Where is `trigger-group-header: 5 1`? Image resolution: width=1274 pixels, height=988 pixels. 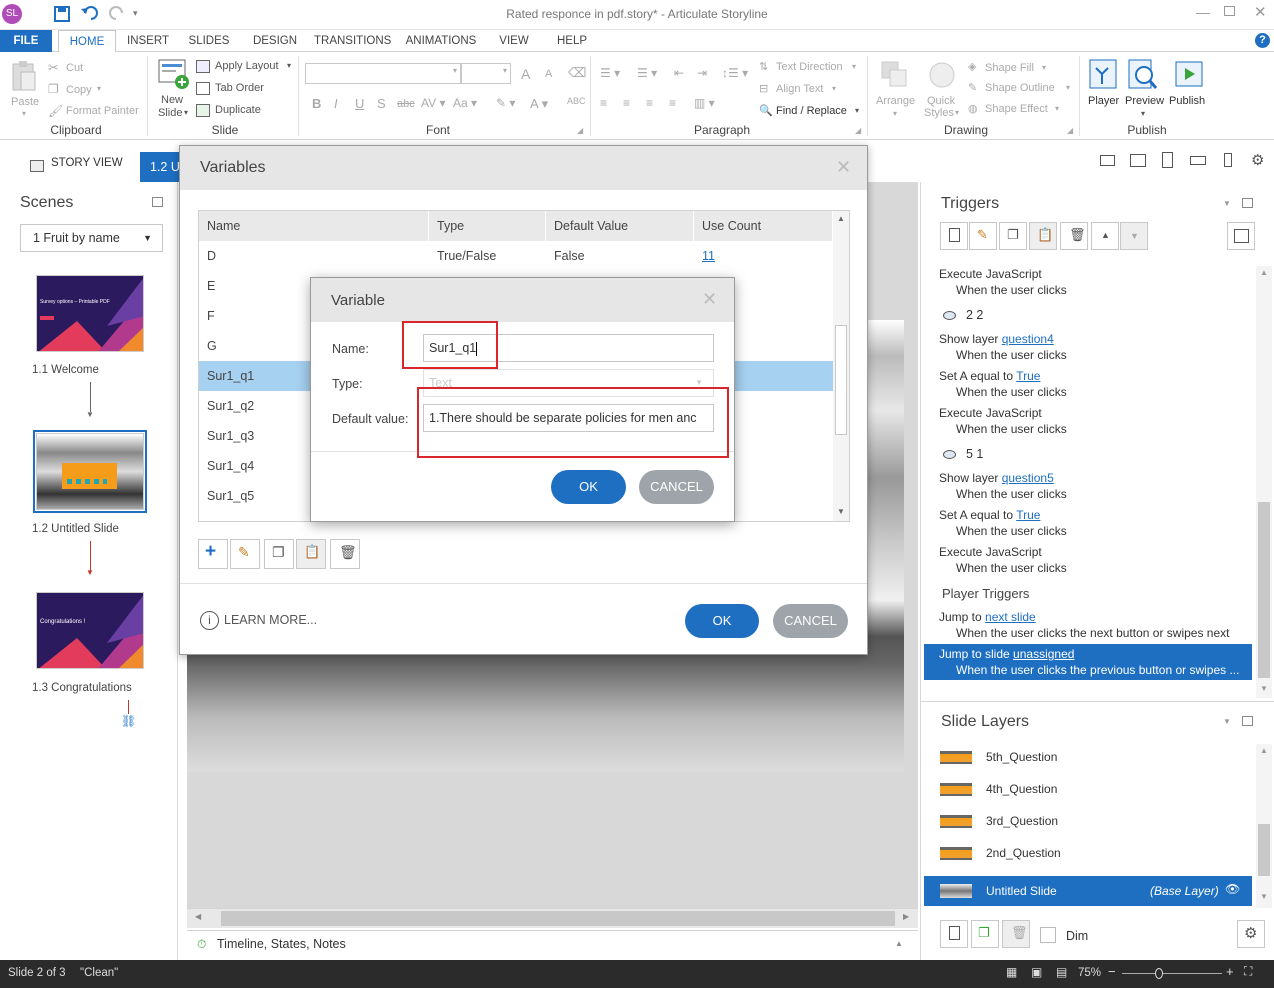
trigger-group-header: 5 1 is located at coordinates (963, 454).